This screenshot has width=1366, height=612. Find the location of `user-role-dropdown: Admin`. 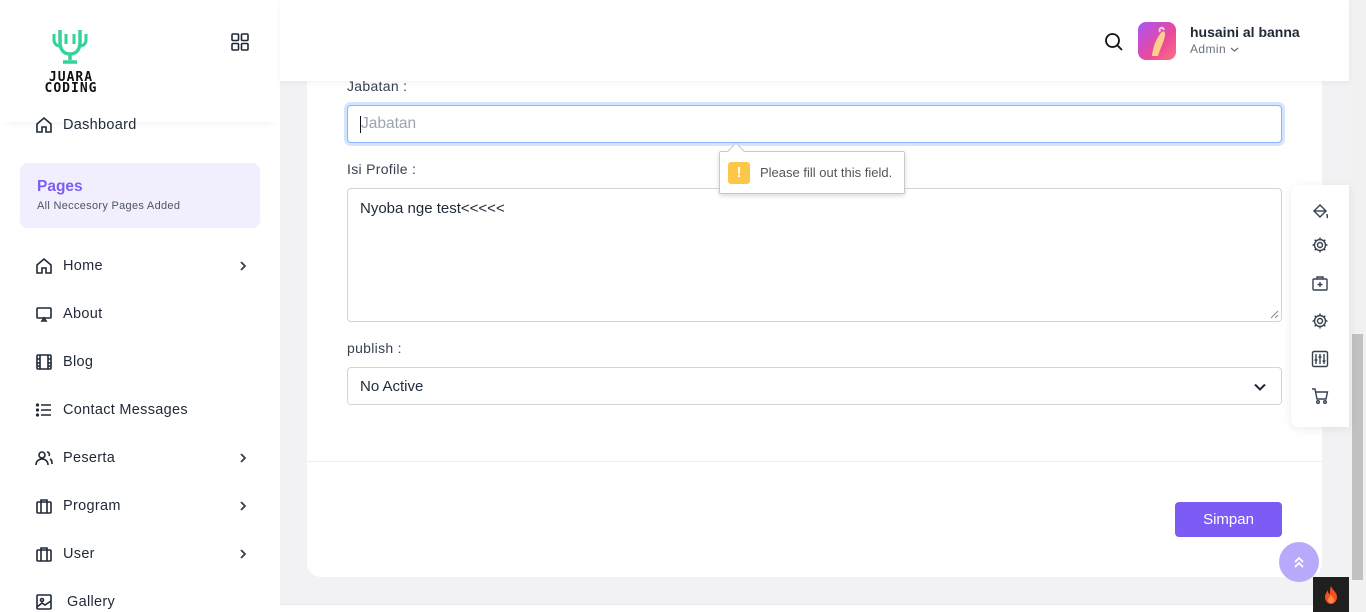

user-role-dropdown: Admin is located at coordinates (1214, 49).